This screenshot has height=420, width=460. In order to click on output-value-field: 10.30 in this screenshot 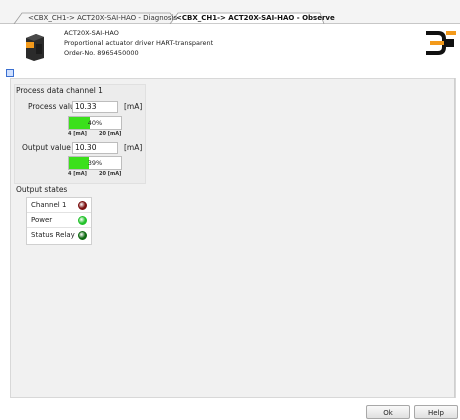, I will do `click(95, 148)`.